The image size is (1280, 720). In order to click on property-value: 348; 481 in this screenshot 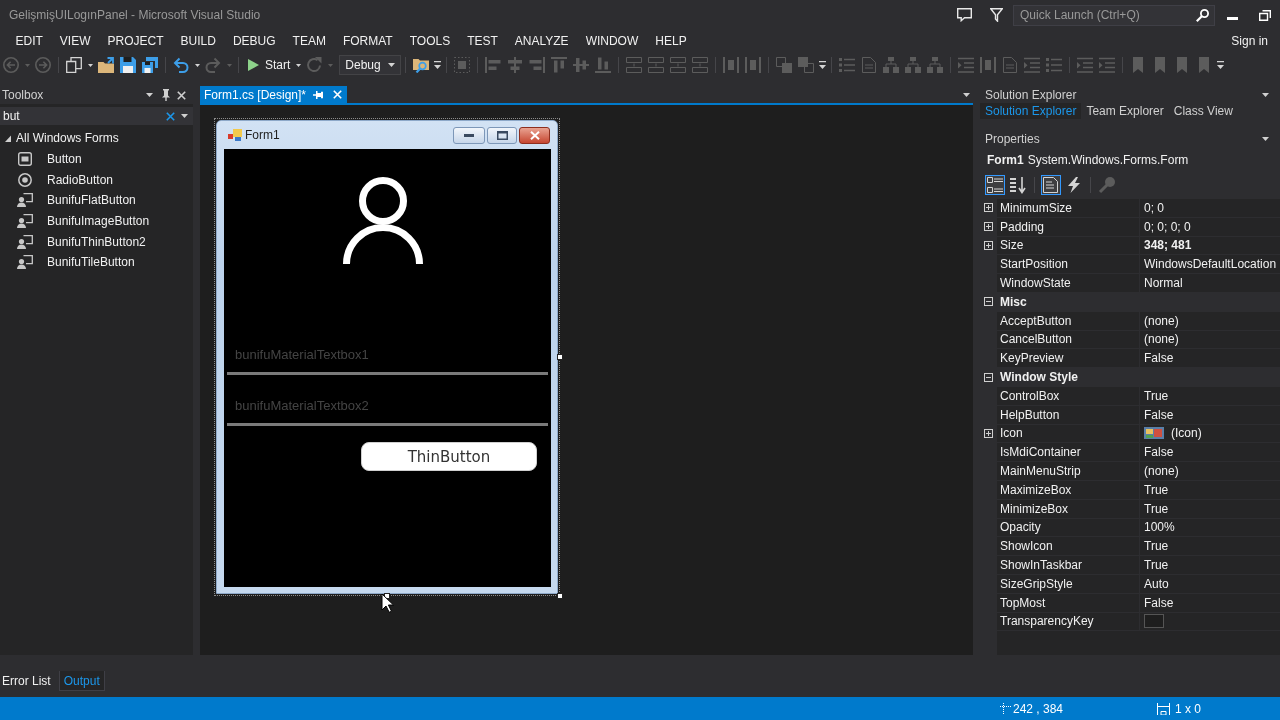, I will do `click(1210, 245)`.